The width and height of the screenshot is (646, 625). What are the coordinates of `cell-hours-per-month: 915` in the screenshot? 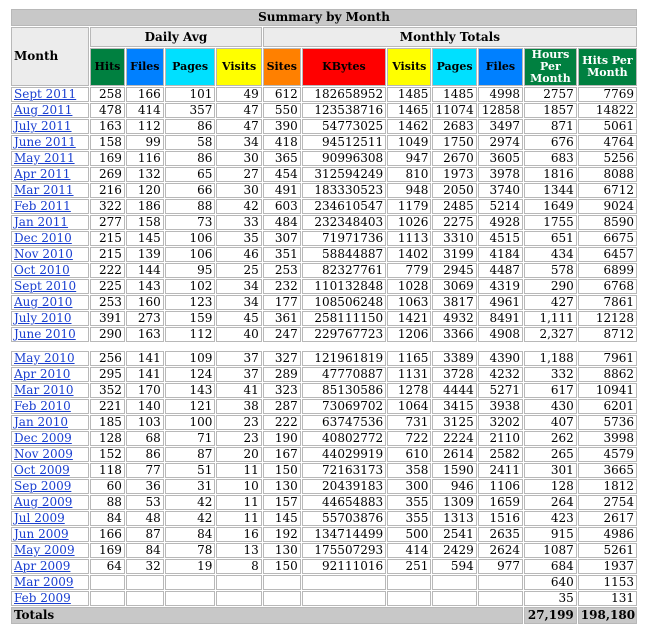 It's located at (550, 534).